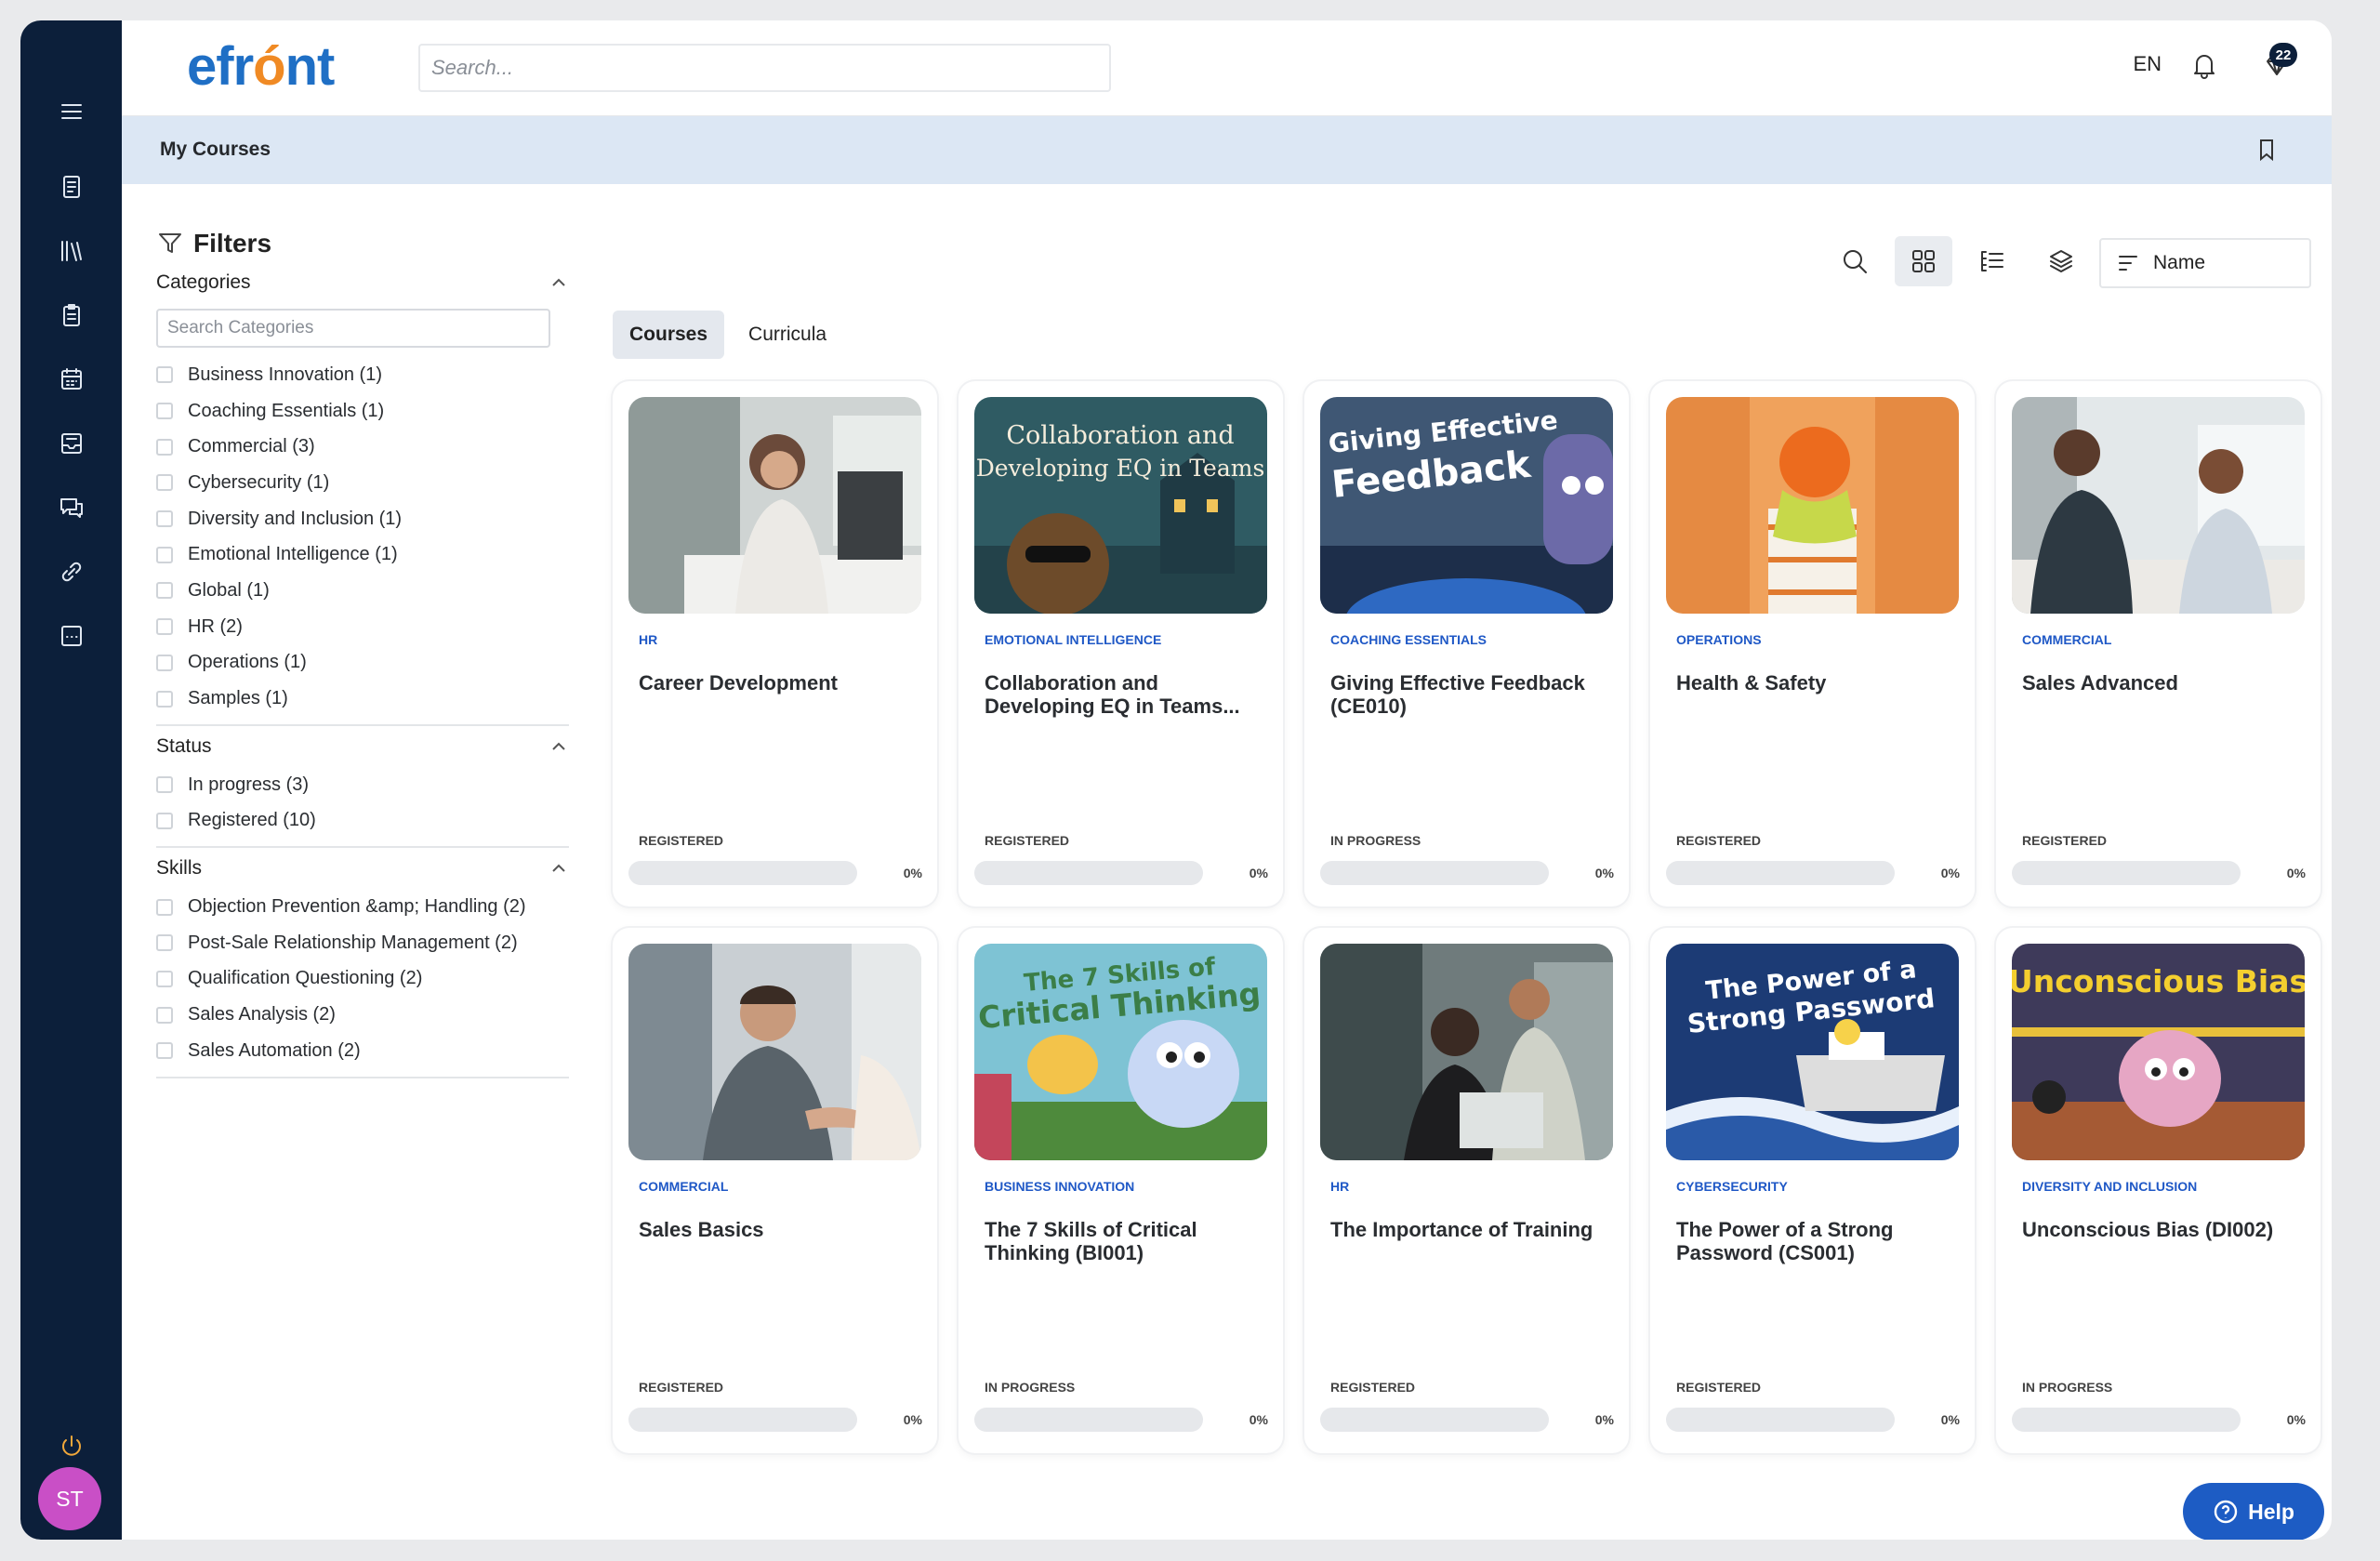  I want to click on course-thumbnail: The 7 Skills of Critical Thinking, so click(1120, 1052).